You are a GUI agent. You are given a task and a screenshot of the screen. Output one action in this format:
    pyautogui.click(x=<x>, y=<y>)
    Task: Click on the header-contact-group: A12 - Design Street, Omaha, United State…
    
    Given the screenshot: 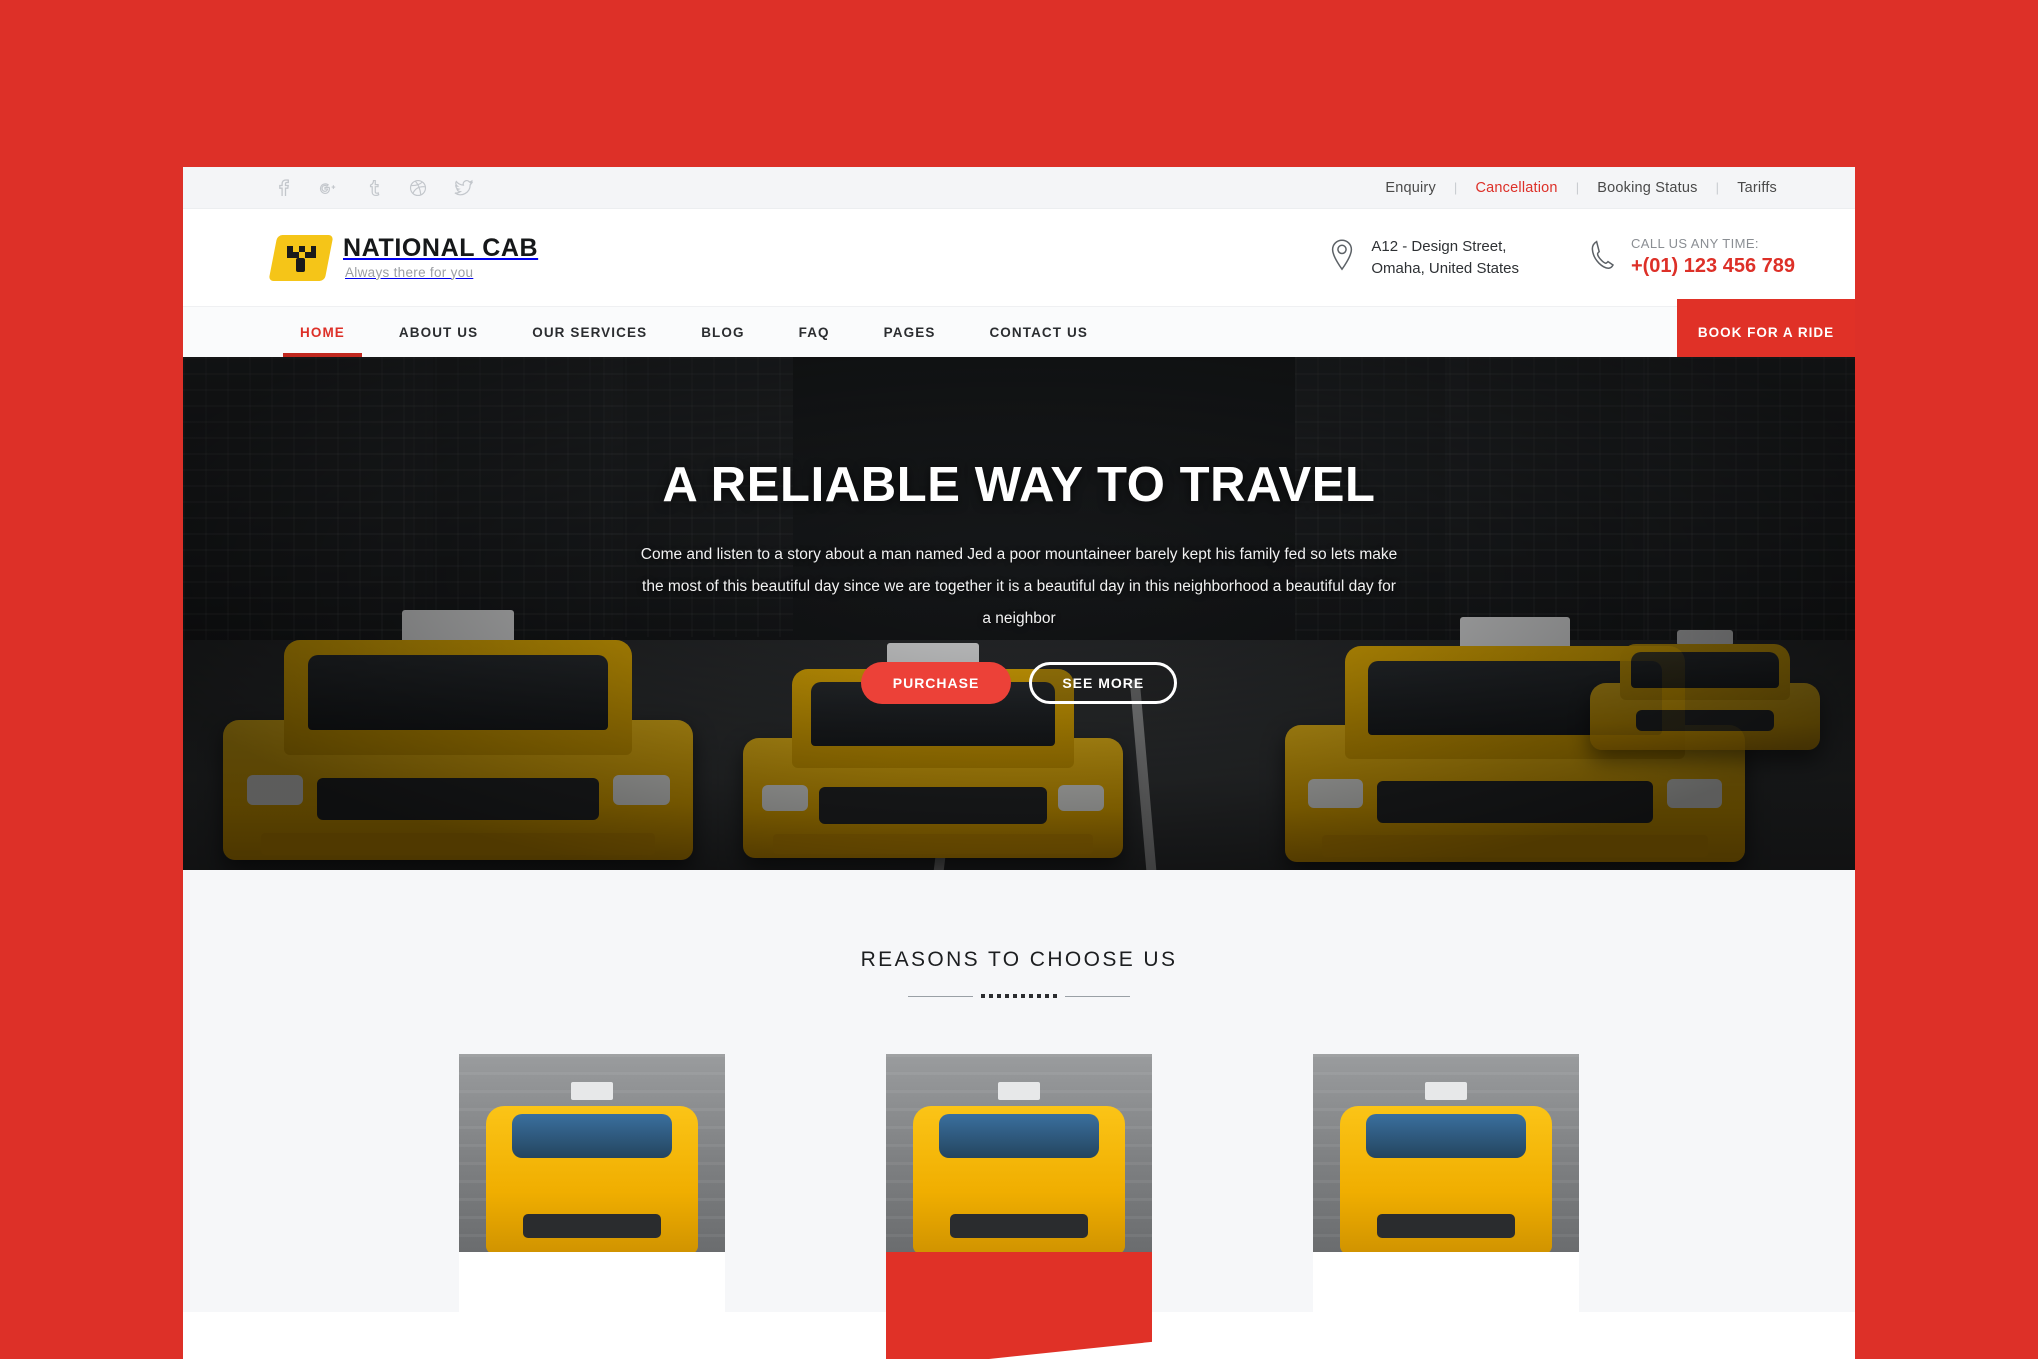 What is the action you would take?
    pyautogui.click(x=1562, y=257)
    